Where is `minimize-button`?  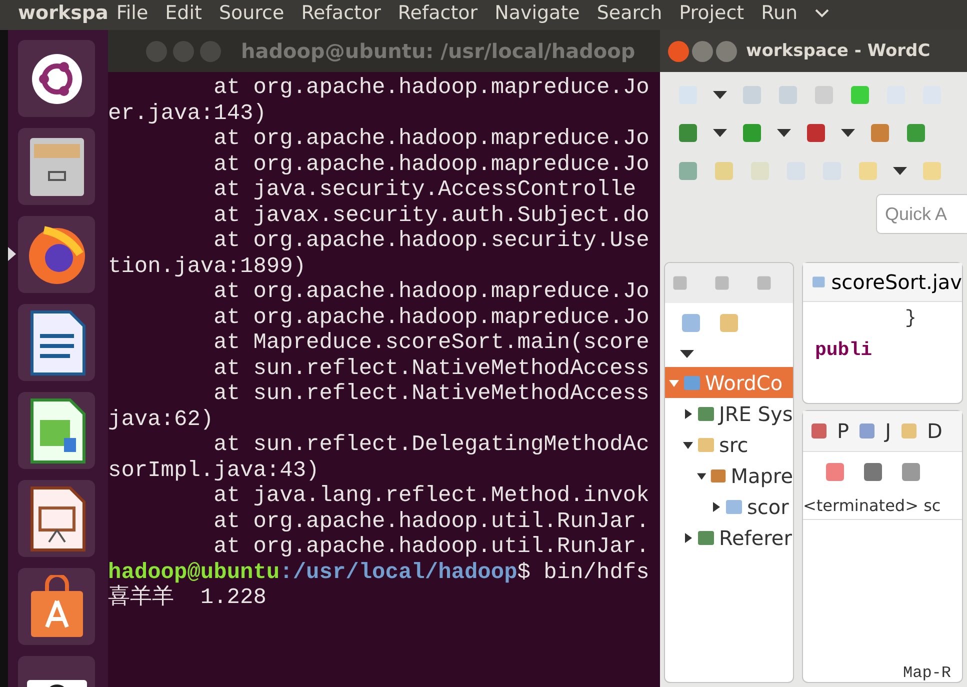 minimize-button is located at coordinates (702, 51).